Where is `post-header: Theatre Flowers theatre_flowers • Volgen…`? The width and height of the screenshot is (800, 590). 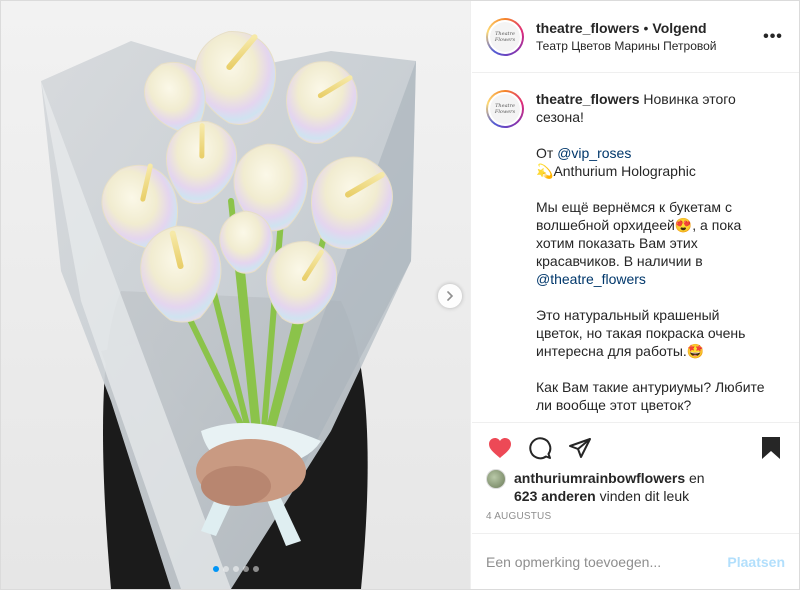 post-header: Theatre Flowers theatre_flowers • Volgen… is located at coordinates (635, 37).